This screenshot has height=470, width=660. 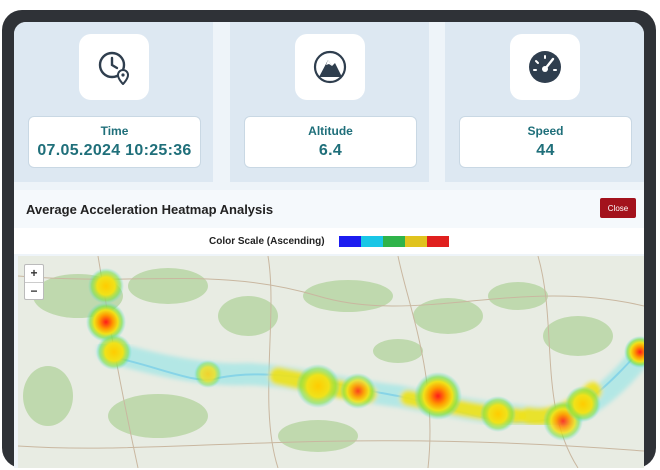 I want to click on altitude-value: 6.4, so click(x=330, y=150).